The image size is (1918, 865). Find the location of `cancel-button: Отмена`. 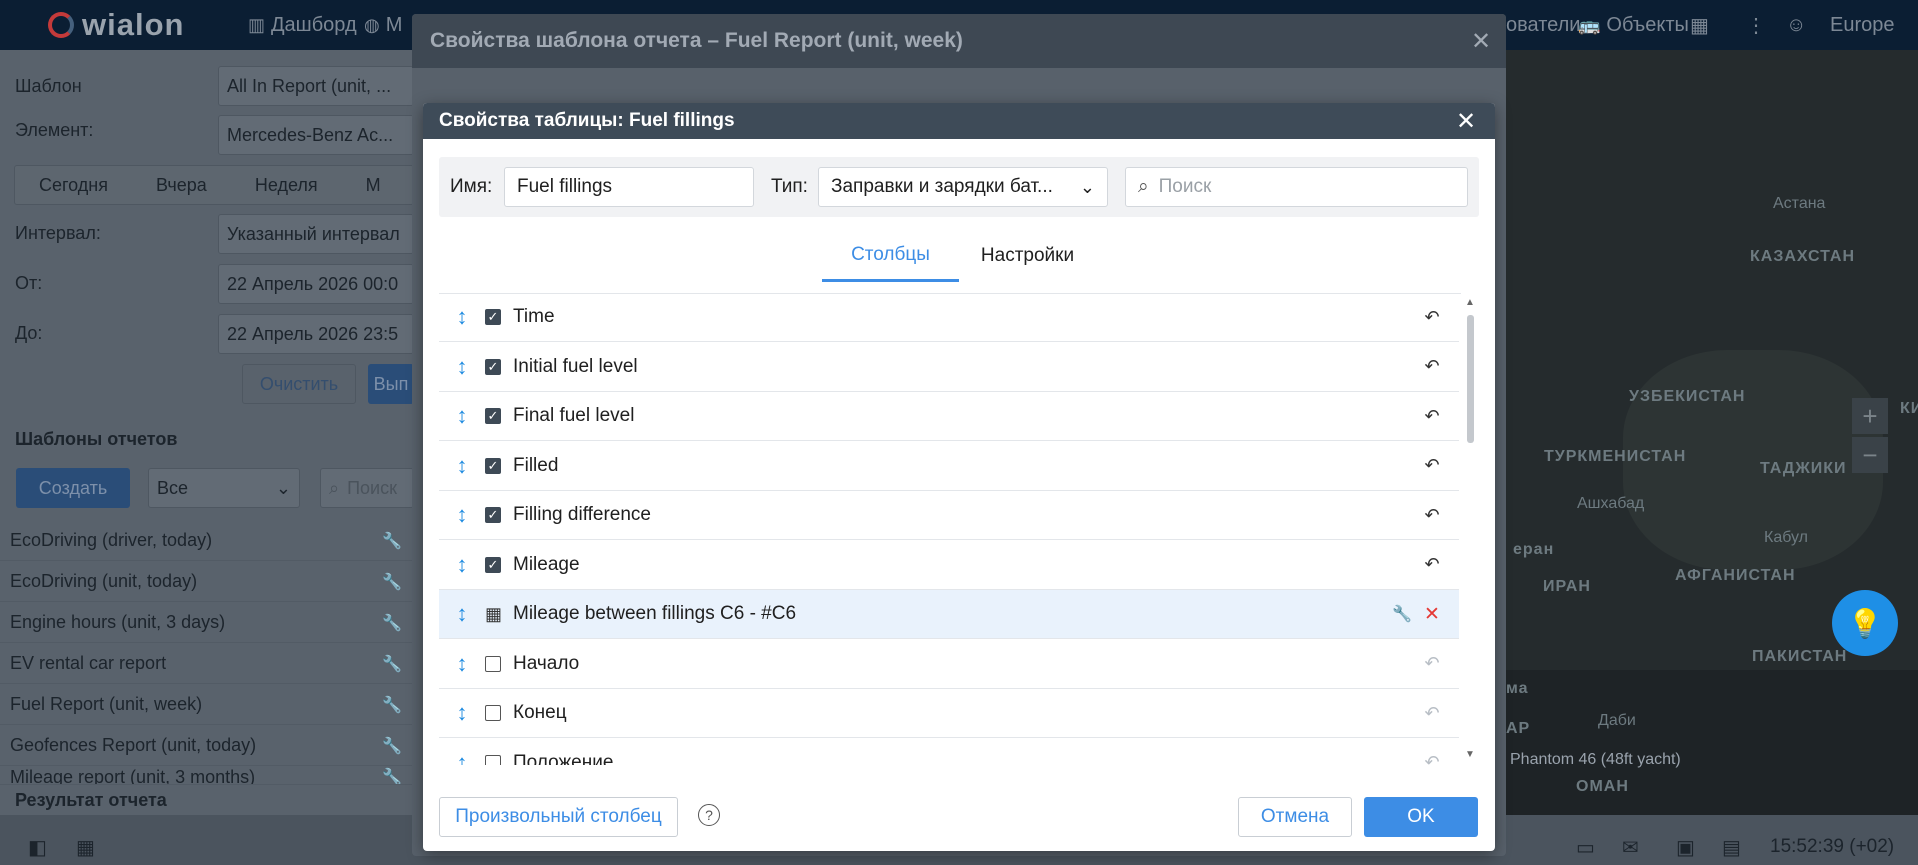

cancel-button: Отмена is located at coordinates (1295, 817).